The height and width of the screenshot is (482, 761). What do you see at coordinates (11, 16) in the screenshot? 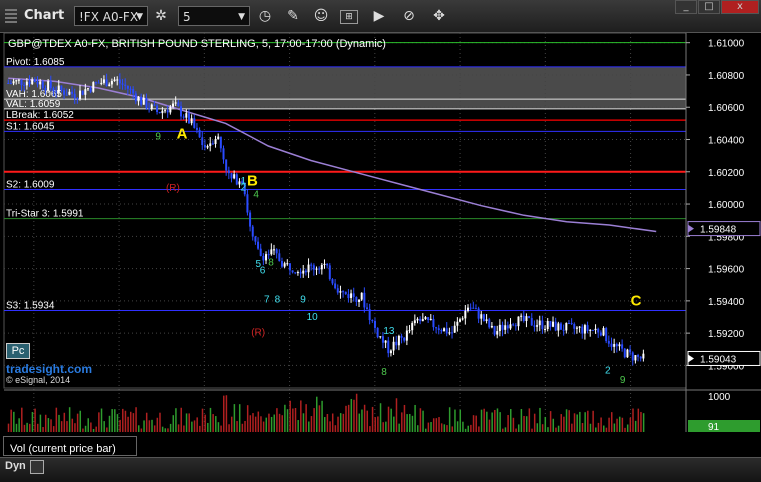
I see `grip-icon` at bounding box center [11, 16].